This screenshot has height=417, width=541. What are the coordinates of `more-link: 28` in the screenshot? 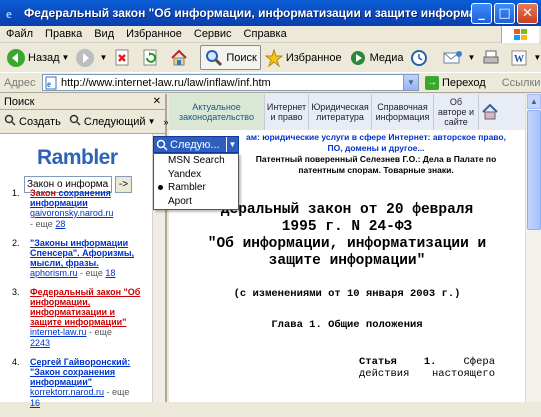 It's located at (60, 224).